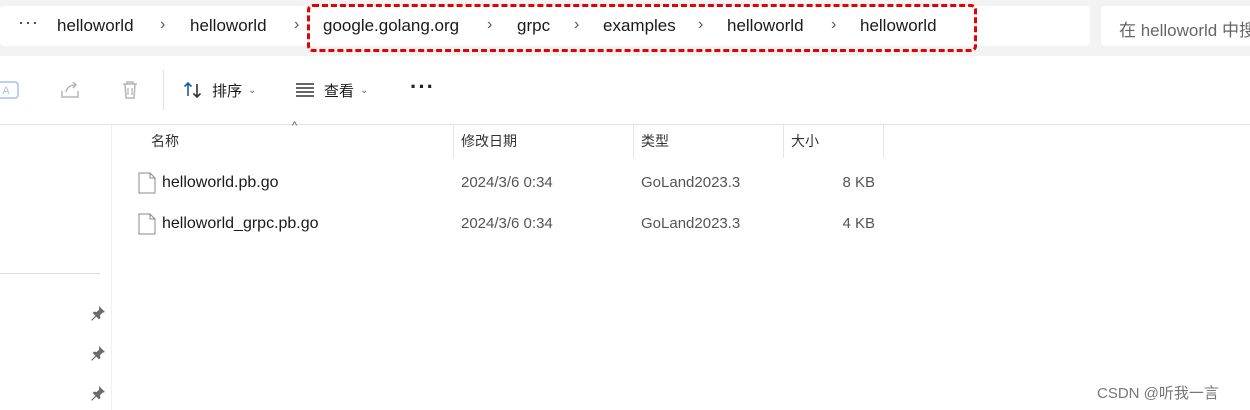 This screenshot has height=410, width=1250. What do you see at coordinates (834, 141) in the screenshot?
I see `column-header-size: 大小` at bounding box center [834, 141].